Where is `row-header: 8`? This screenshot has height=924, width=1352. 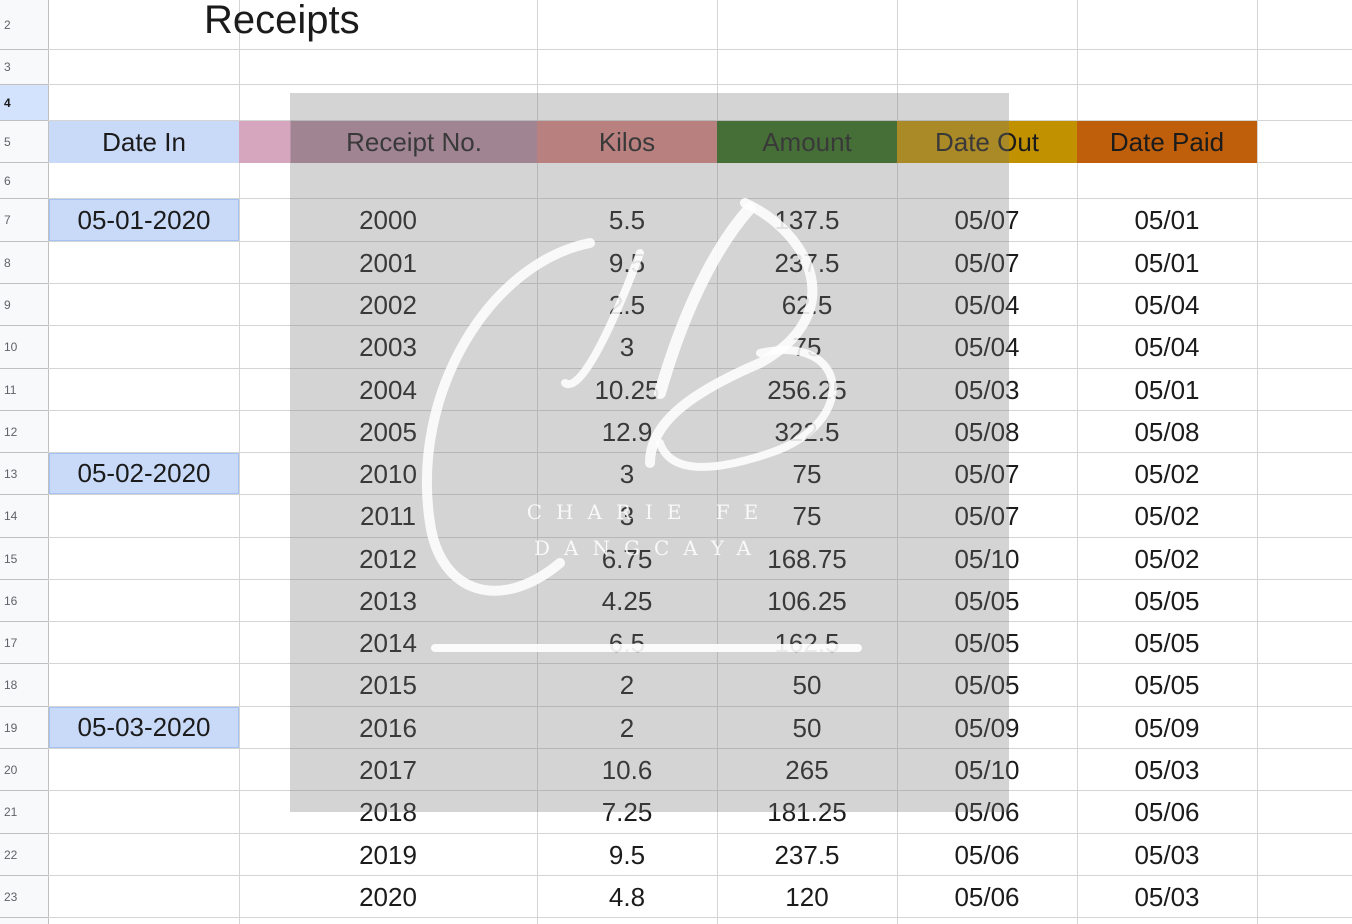
row-header: 8 is located at coordinates (24, 263).